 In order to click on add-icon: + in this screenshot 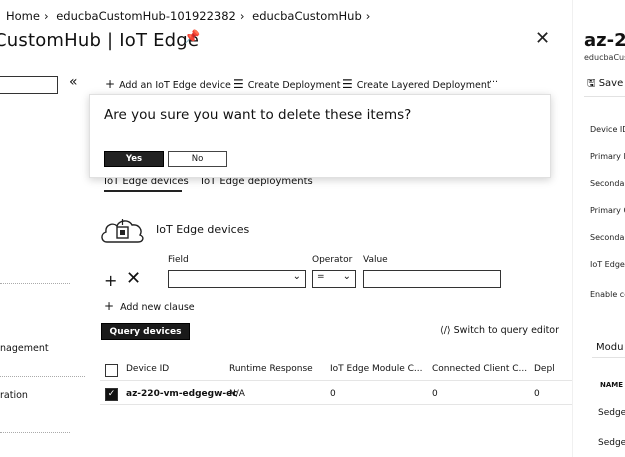, I will do `click(110, 280)`.